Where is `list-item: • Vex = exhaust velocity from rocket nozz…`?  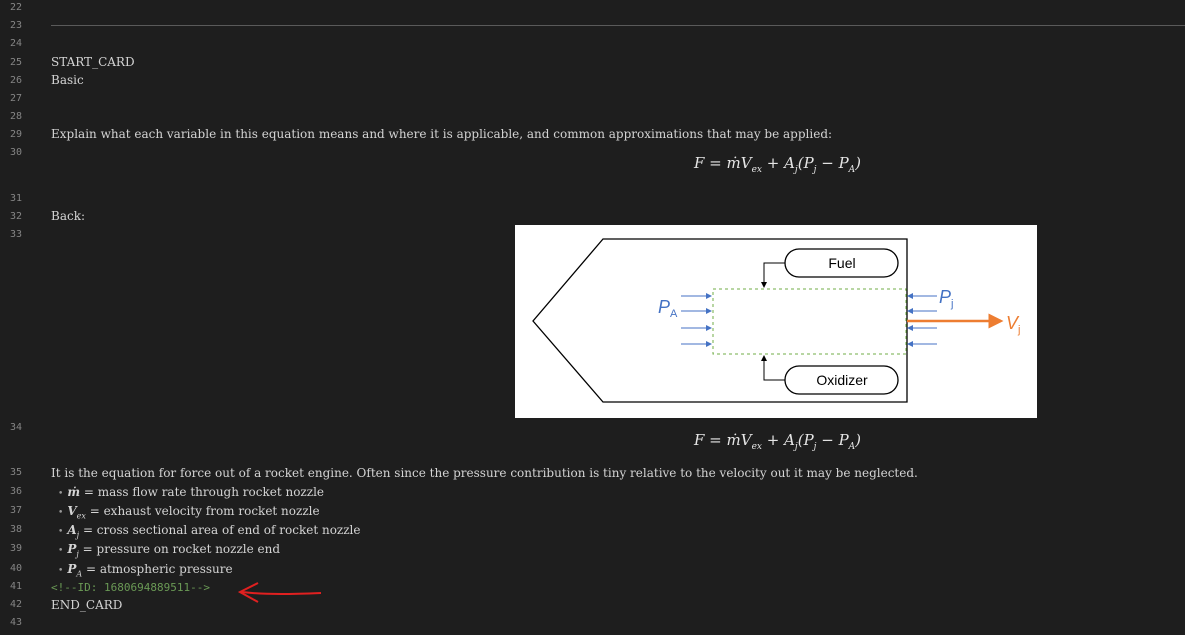 list-item: • Vex = exhaust velocity from rocket nozz… is located at coordinates (189, 512).